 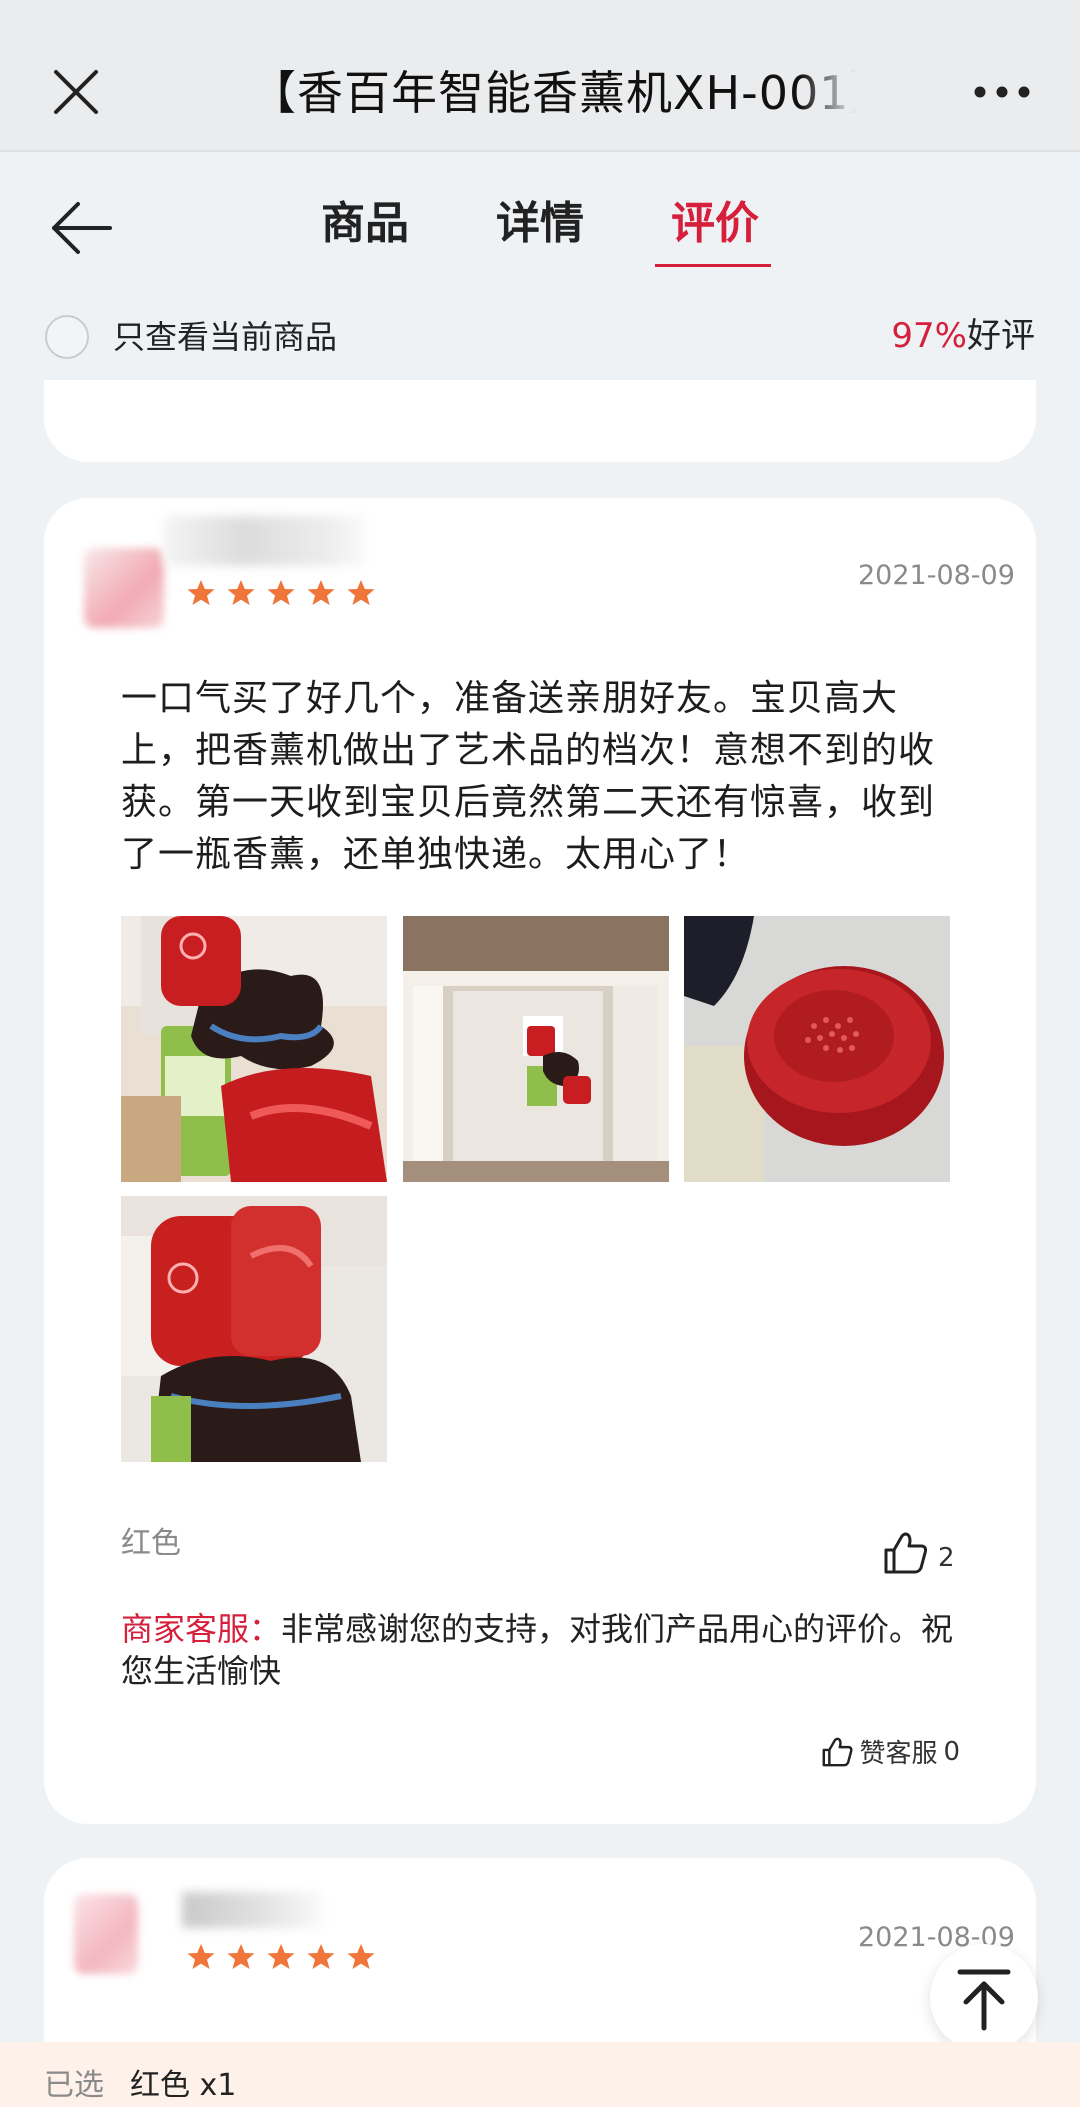 What do you see at coordinates (540, 337) in the screenshot?
I see `filter-row: 只查看当前商品 97%好评` at bounding box center [540, 337].